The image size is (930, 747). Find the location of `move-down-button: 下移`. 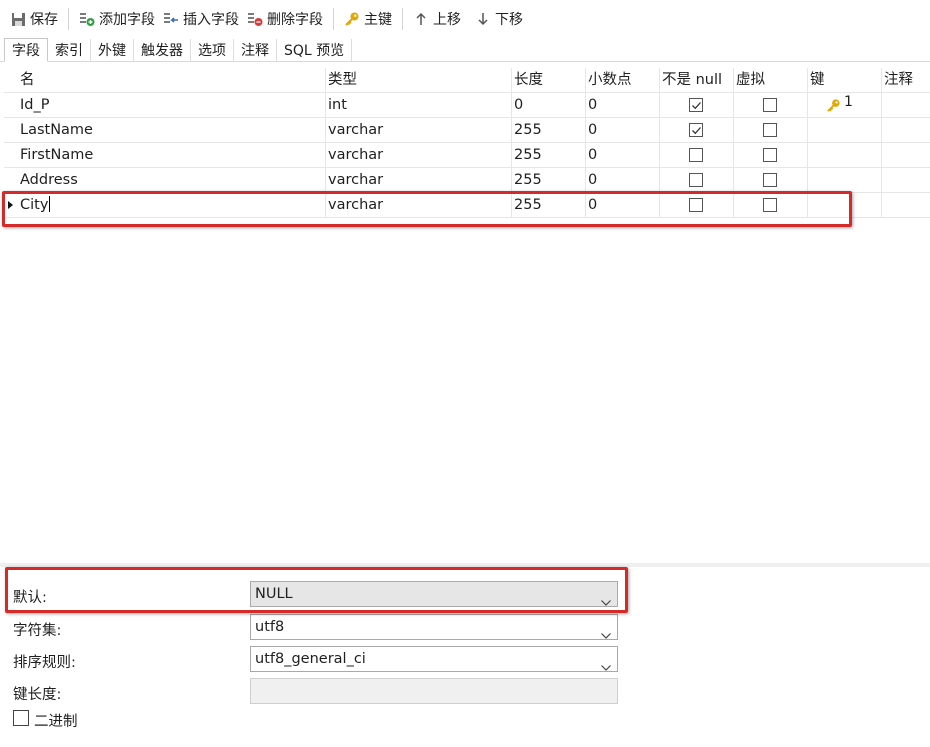

move-down-button: 下移 is located at coordinates (499, 19).